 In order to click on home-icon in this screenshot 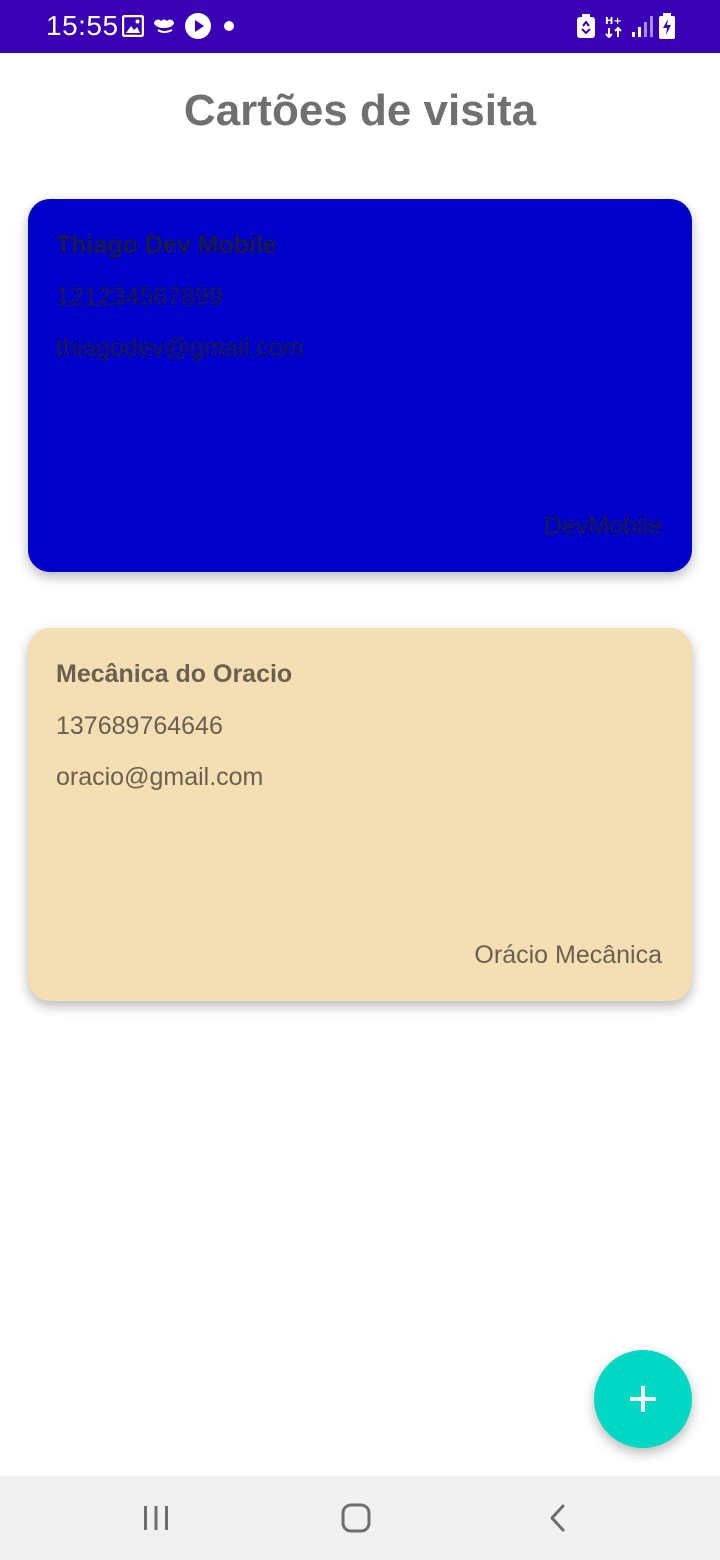, I will do `click(356, 1518)`.